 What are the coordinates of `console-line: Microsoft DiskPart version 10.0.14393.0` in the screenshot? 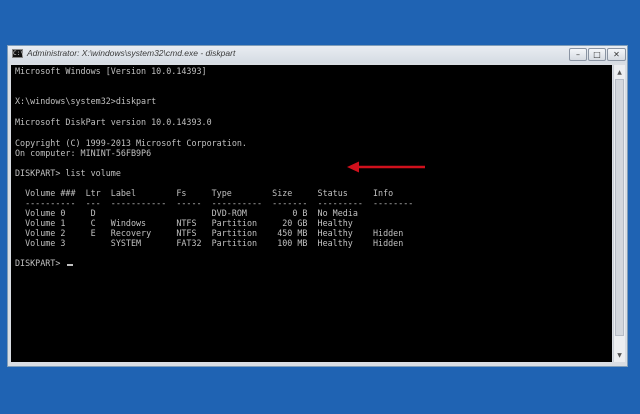 It's located at (113, 122).